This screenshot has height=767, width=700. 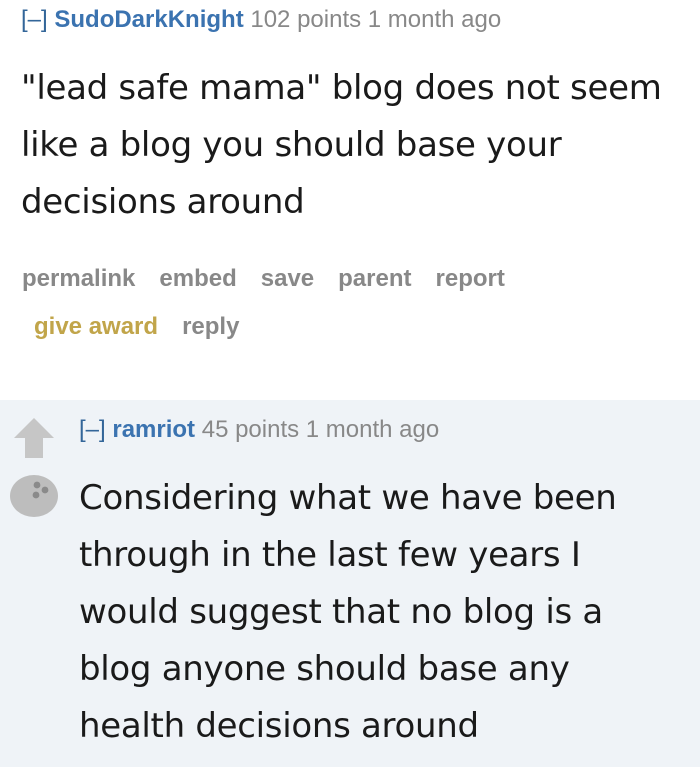 What do you see at coordinates (341, 612) in the screenshot?
I see `body-line: would suggest that no blog is a` at bounding box center [341, 612].